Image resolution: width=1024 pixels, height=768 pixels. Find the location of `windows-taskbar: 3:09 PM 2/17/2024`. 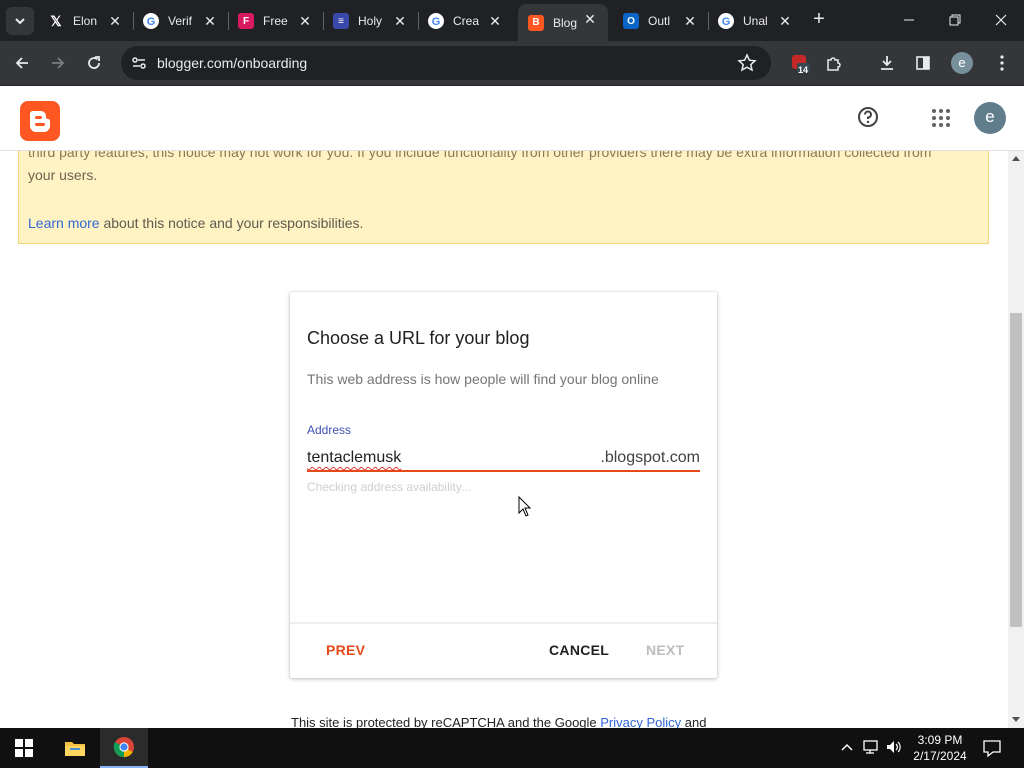

windows-taskbar: 3:09 PM 2/17/2024 is located at coordinates (512, 748).